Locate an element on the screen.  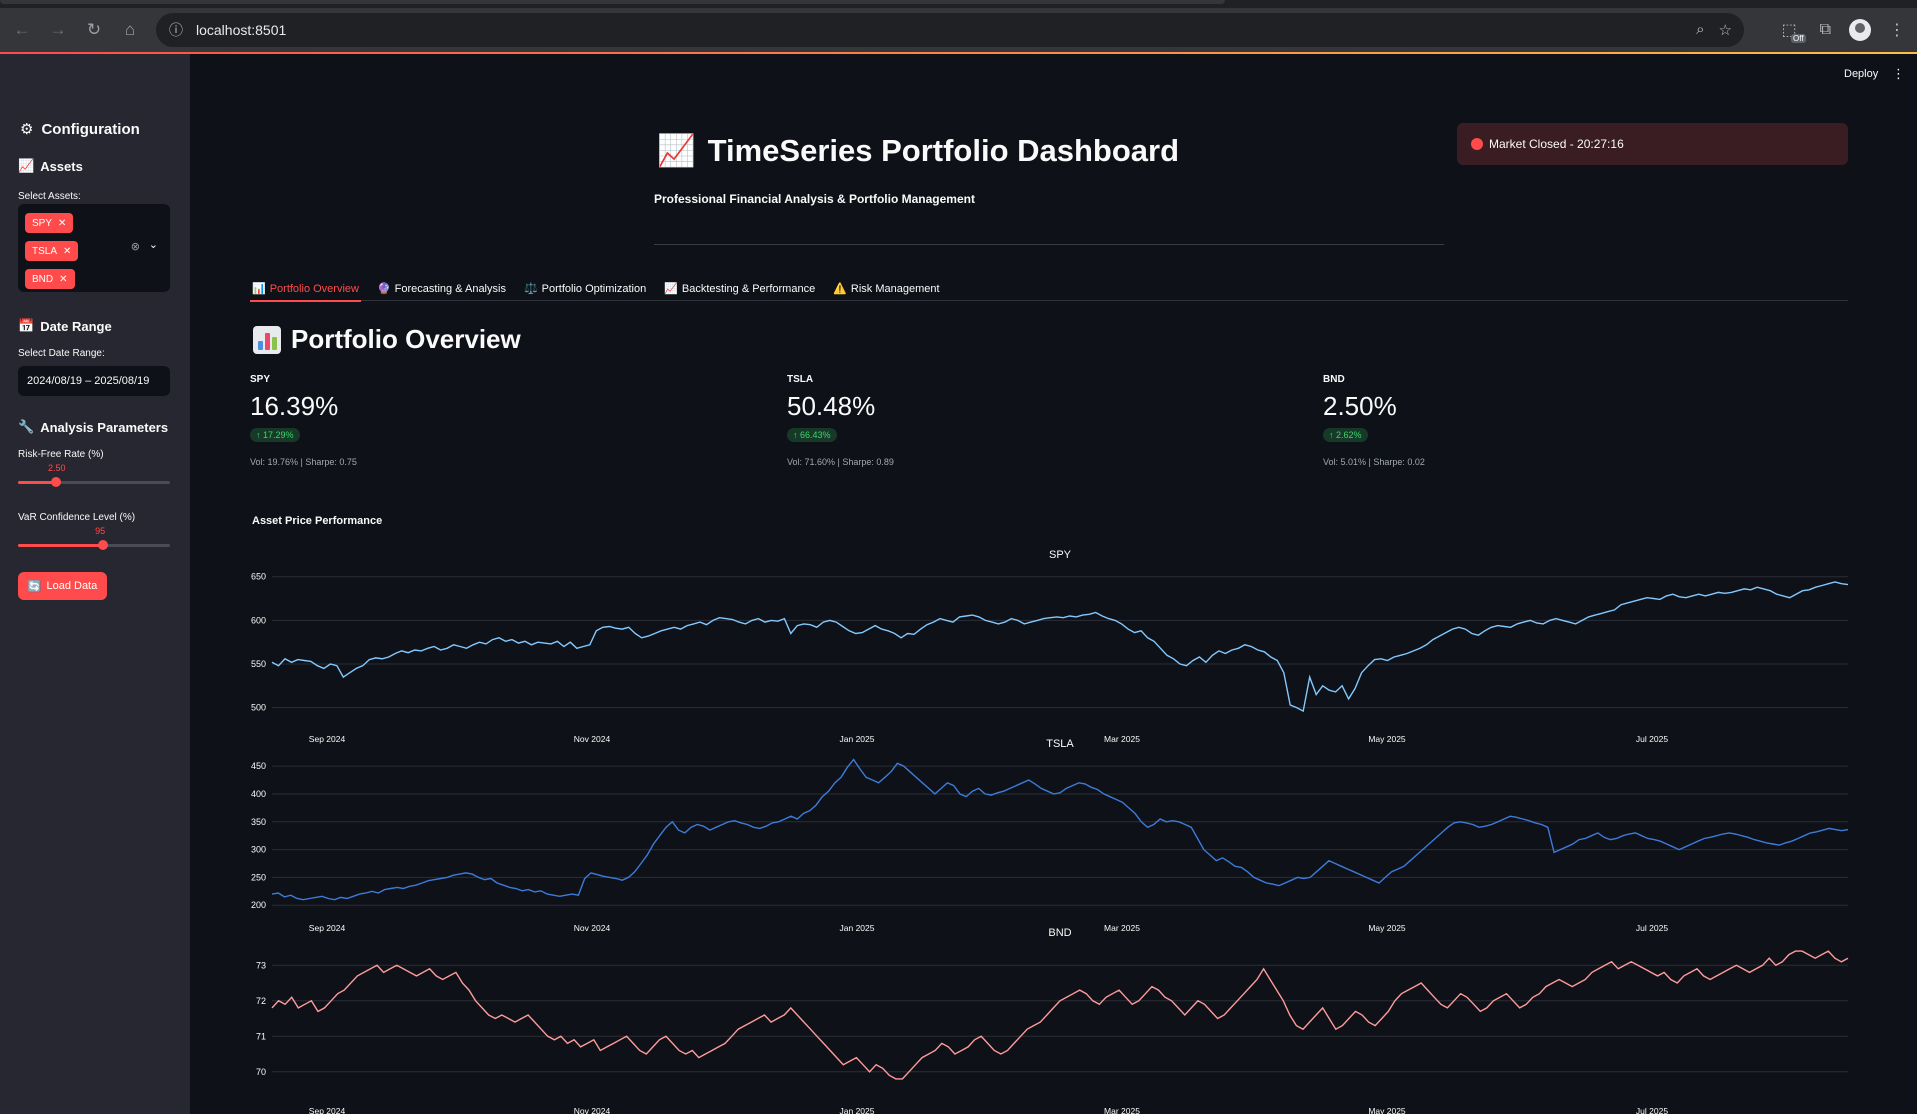
chart-increasing-icon: 📈 is located at coordinates (676, 150).